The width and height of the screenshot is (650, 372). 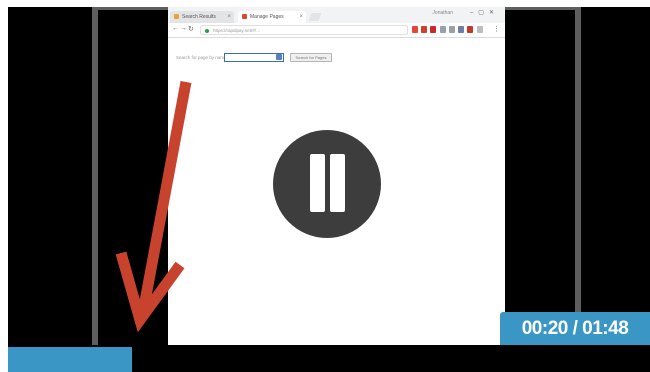 What do you see at coordinates (130, 176) in the screenshot?
I see `side-frame-left` at bounding box center [130, 176].